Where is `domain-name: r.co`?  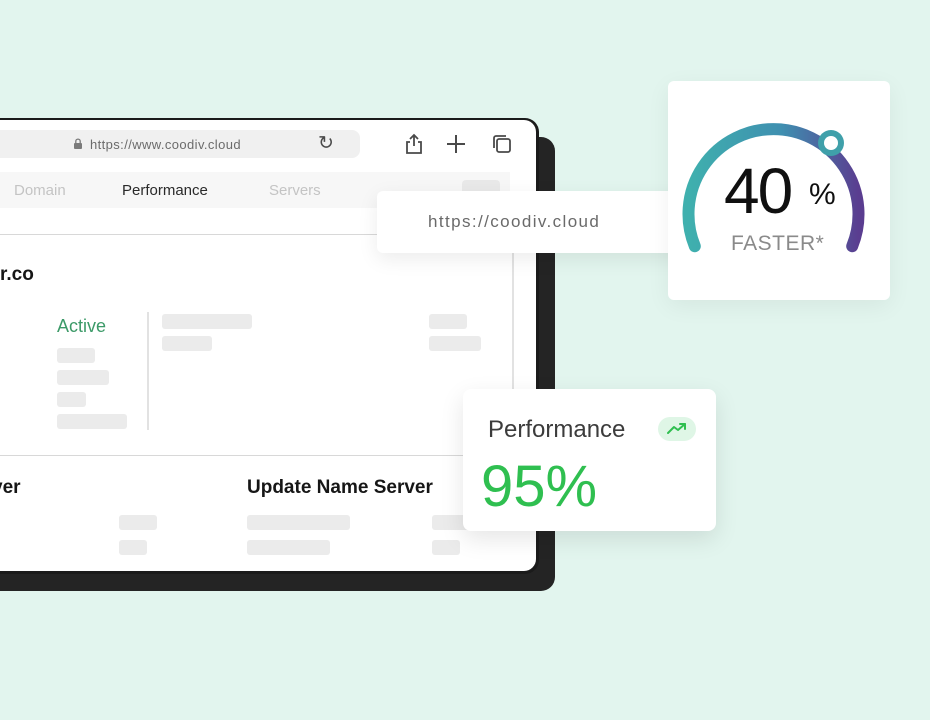 domain-name: r.co is located at coordinates (17, 274).